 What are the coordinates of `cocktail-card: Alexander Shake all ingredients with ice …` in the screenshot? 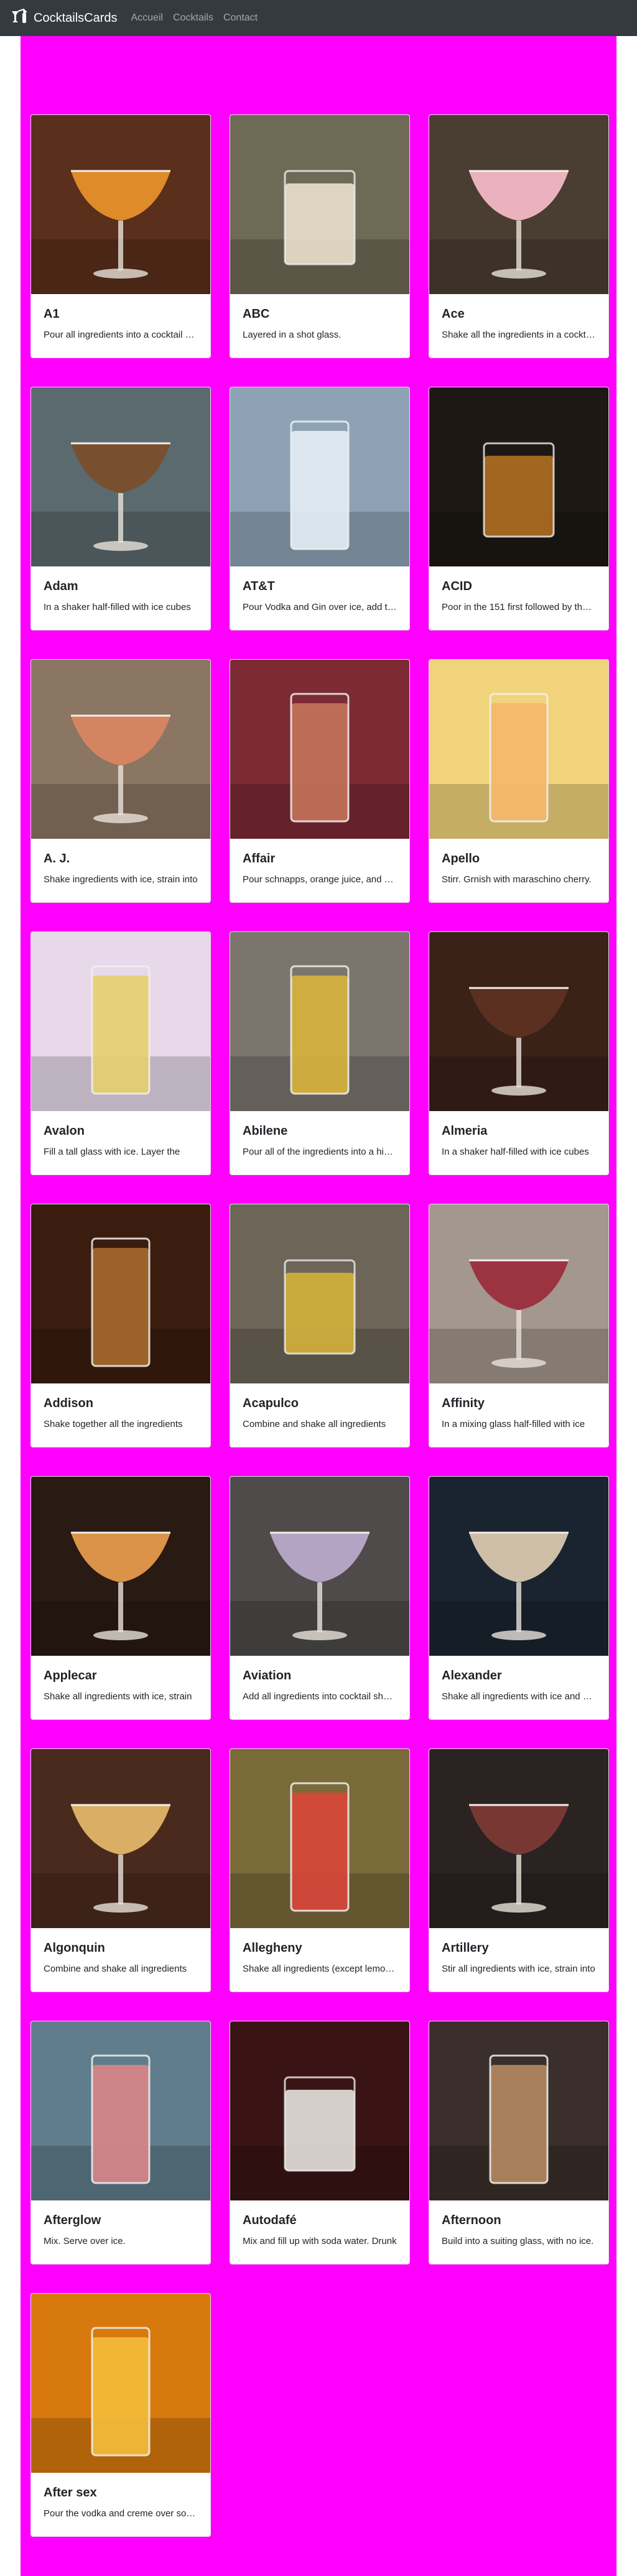 It's located at (519, 1598).